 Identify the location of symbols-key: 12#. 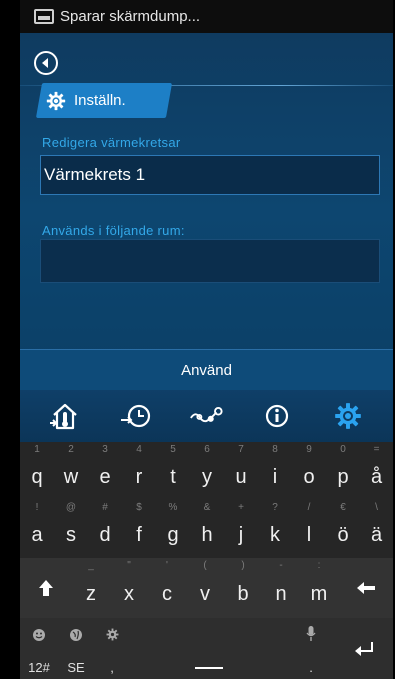
(39, 648).